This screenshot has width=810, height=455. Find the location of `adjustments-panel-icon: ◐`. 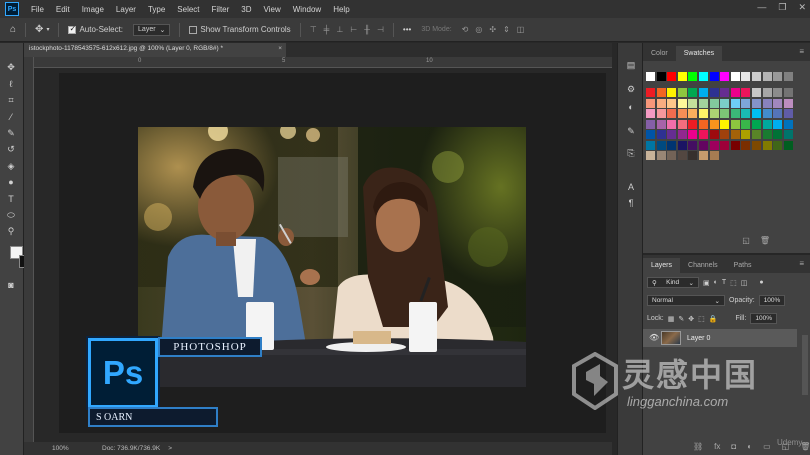

adjustments-panel-icon: ◐ is located at coordinates (631, 107).